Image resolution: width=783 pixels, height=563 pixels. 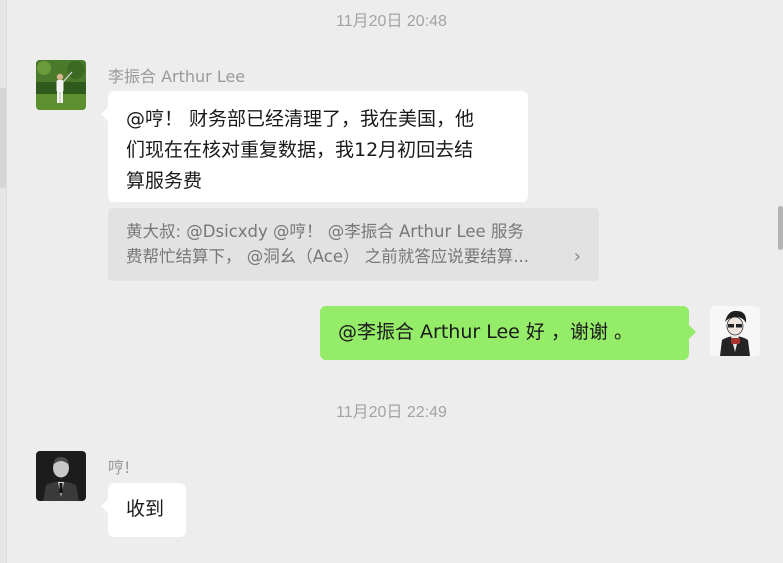 What do you see at coordinates (3, 138) in the screenshot?
I see `left-edge-highlight` at bounding box center [3, 138].